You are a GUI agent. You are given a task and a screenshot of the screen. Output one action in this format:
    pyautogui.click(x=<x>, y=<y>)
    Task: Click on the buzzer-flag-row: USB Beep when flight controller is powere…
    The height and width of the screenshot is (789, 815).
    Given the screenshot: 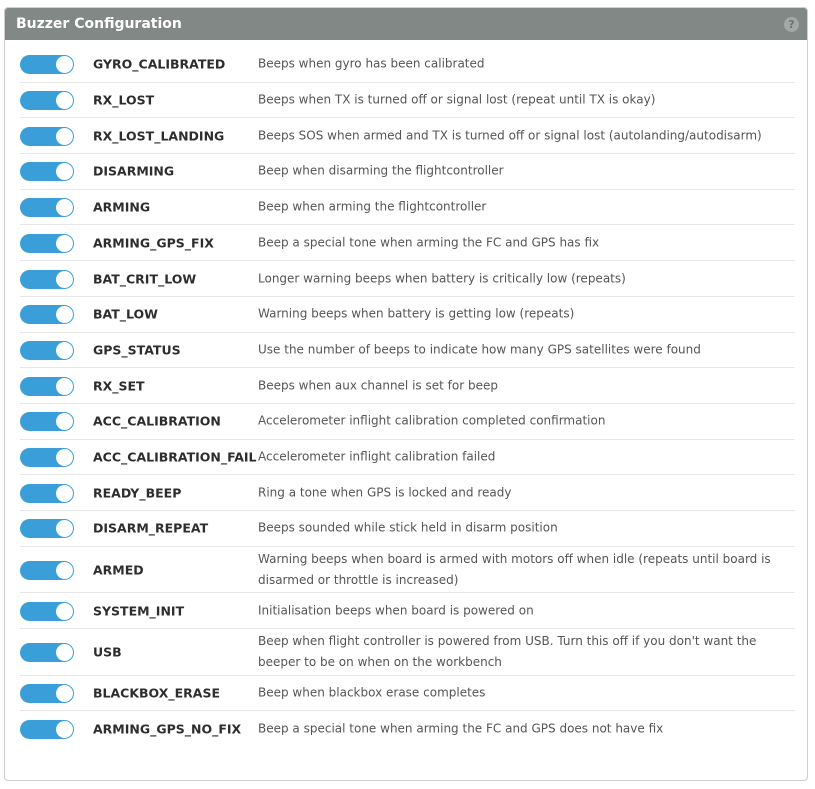 What is the action you would take?
    pyautogui.click(x=407, y=652)
    